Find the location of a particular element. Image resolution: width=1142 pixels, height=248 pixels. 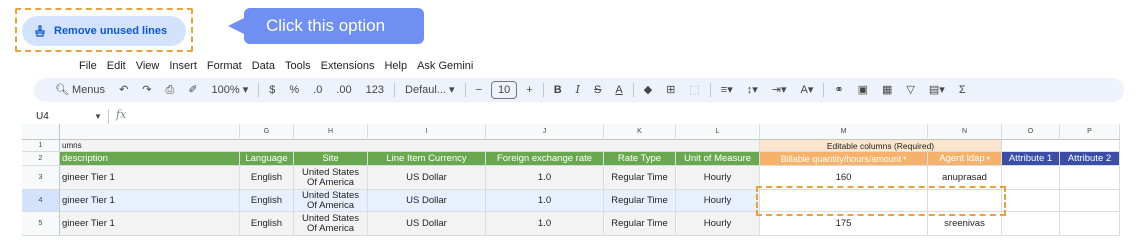

bold-icon: B is located at coordinates (558, 90).